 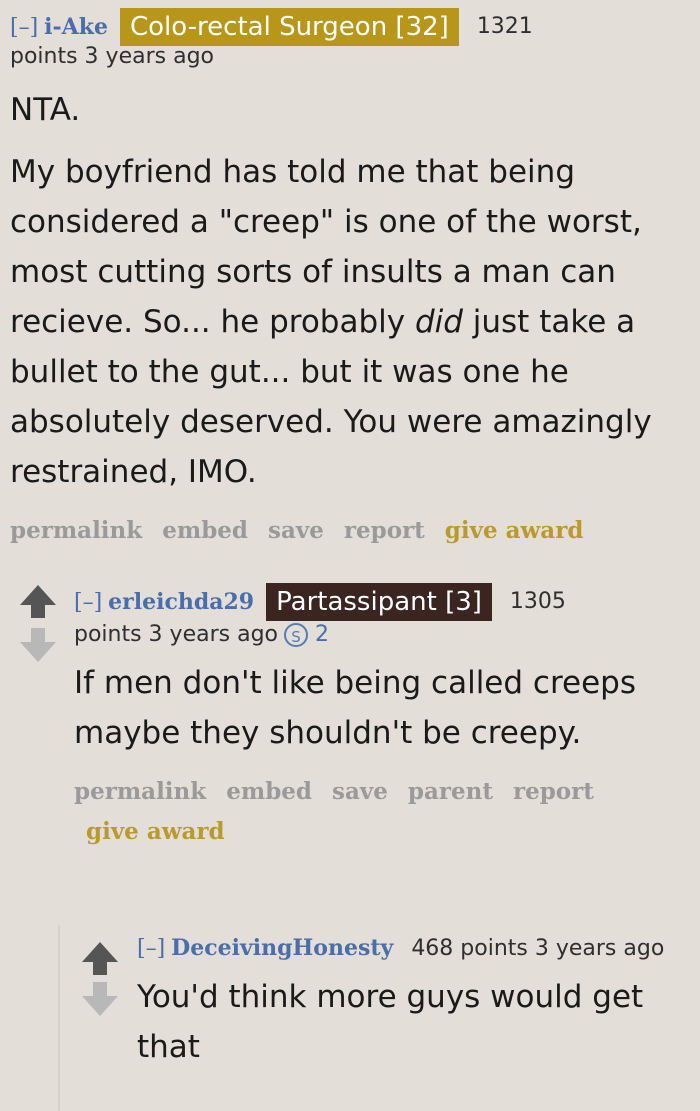 I want to click on comment-body: You'd think more guys would get that, so click(x=407, y=1022).